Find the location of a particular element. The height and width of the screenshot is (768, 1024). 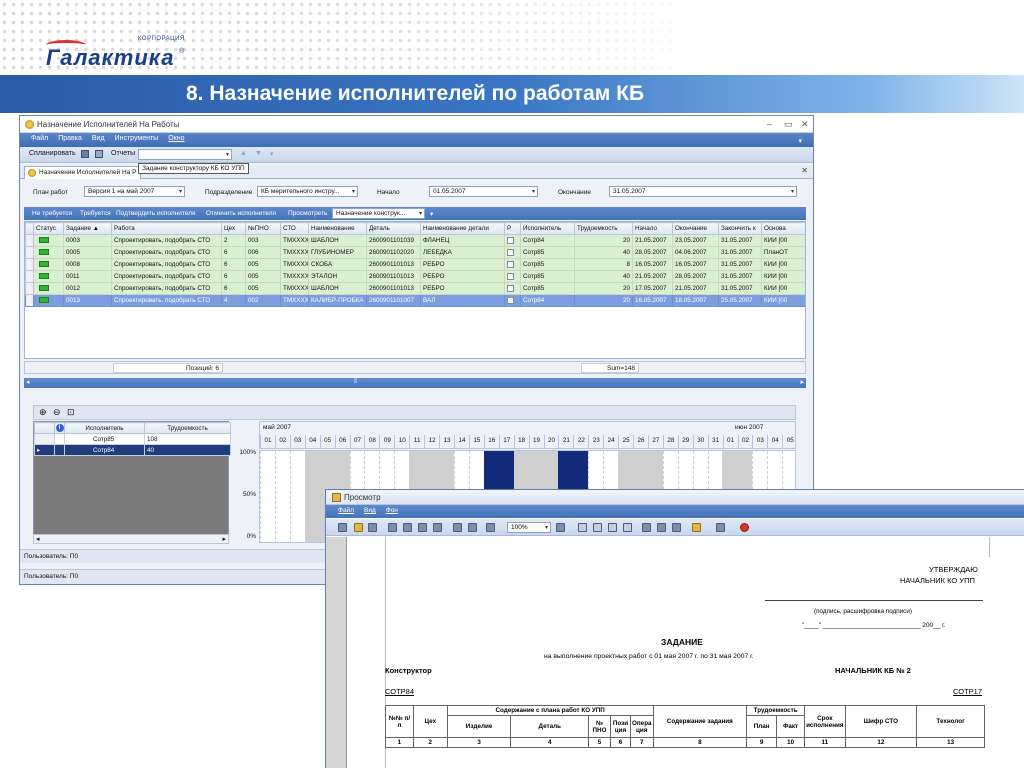

resource-labor: 108 is located at coordinates (187, 439).